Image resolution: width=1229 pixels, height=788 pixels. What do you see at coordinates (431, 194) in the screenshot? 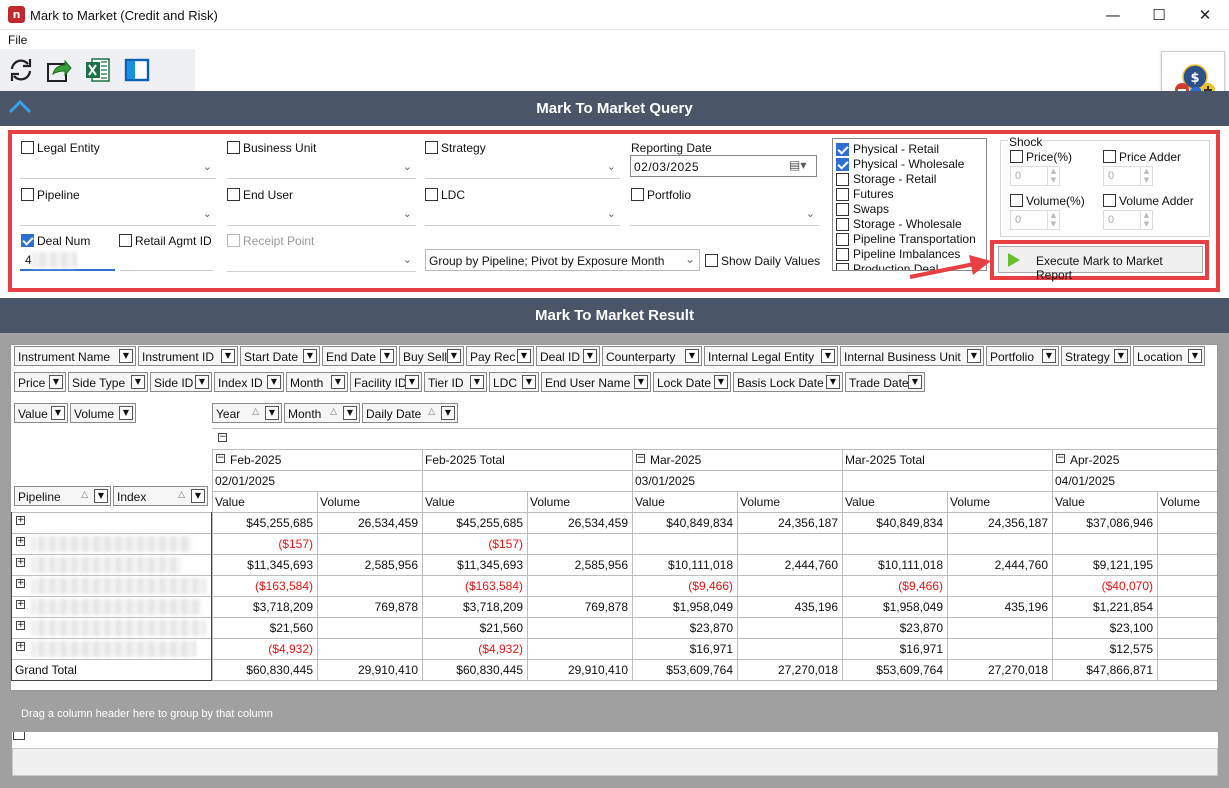
I see `ldc-checkbox` at bounding box center [431, 194].